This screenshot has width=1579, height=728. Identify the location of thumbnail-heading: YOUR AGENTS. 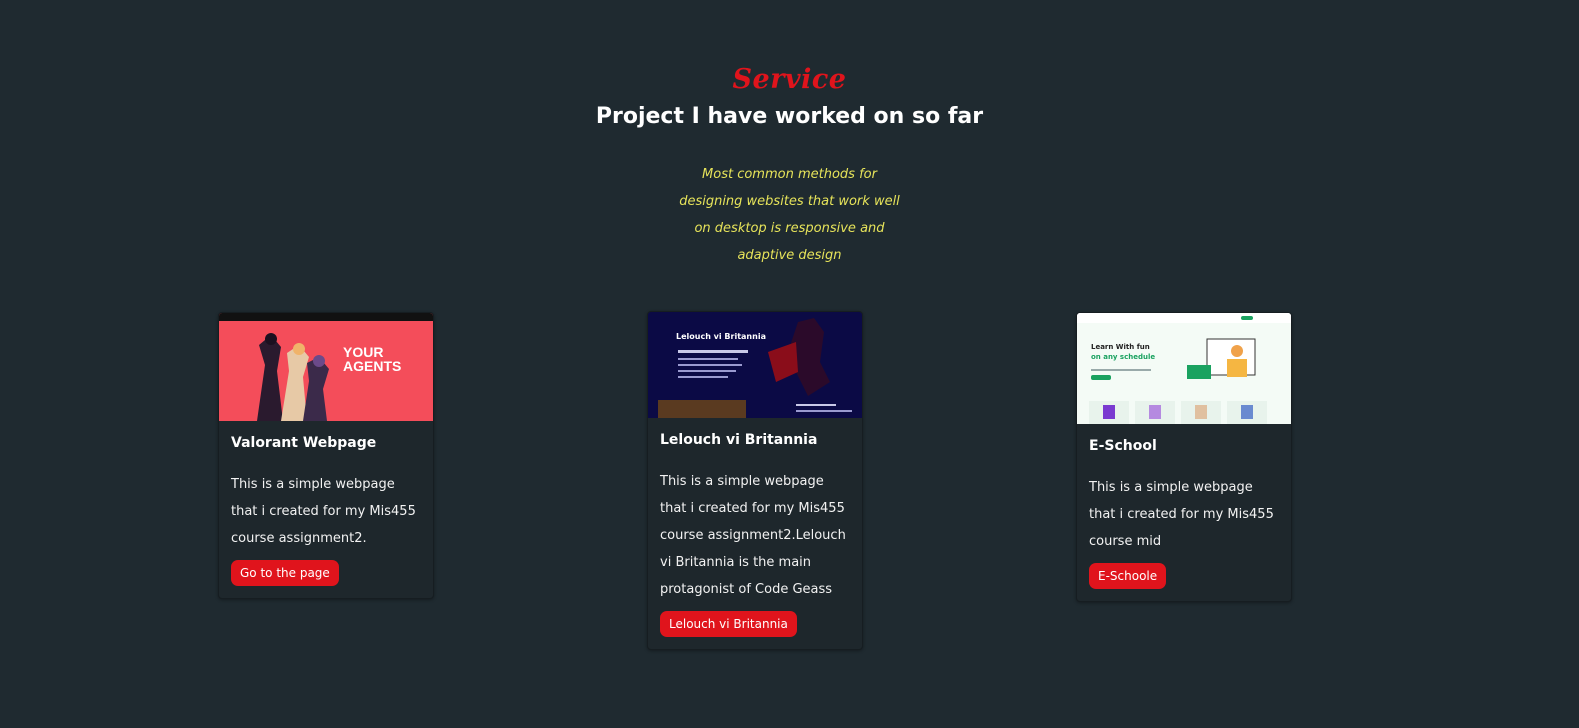
(372, 359).